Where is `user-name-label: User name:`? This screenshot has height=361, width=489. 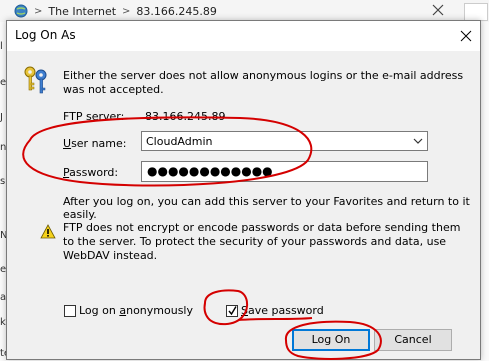
user-name-label: User name: is located at coordinates (94, 143).